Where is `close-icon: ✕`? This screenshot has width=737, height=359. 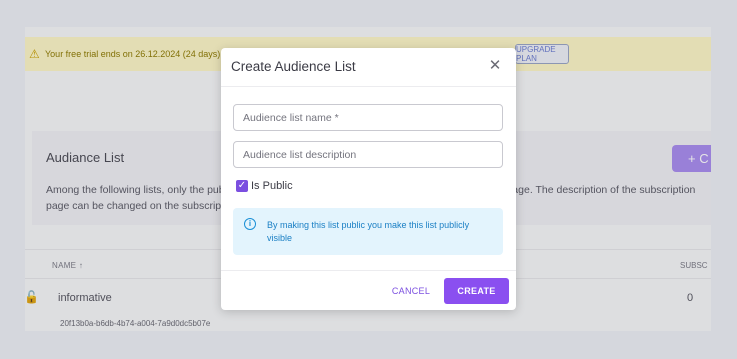 close-icon: ✕ is located at coordinates (495, 66).